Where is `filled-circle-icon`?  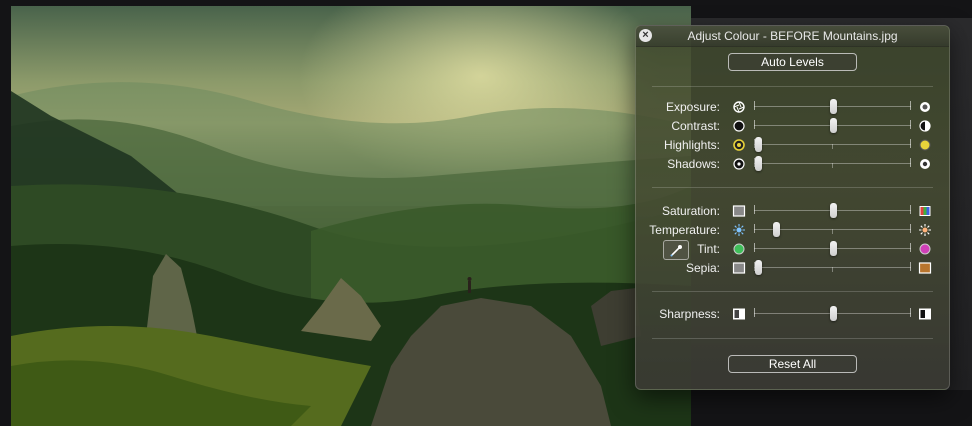
filled-circle-icon is located at coordinates (739, 126).